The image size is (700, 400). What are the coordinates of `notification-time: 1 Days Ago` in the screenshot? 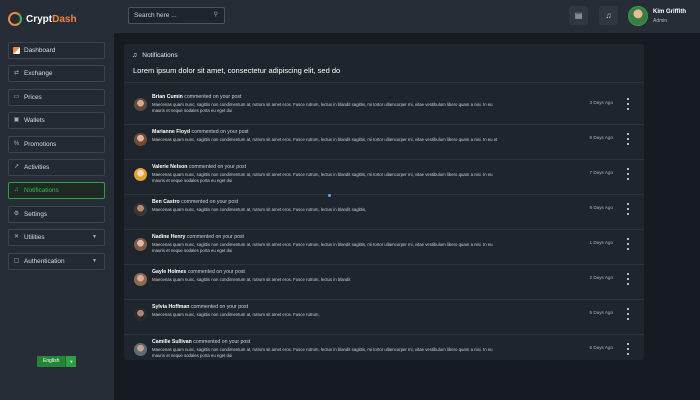 It's located at (601, 242).